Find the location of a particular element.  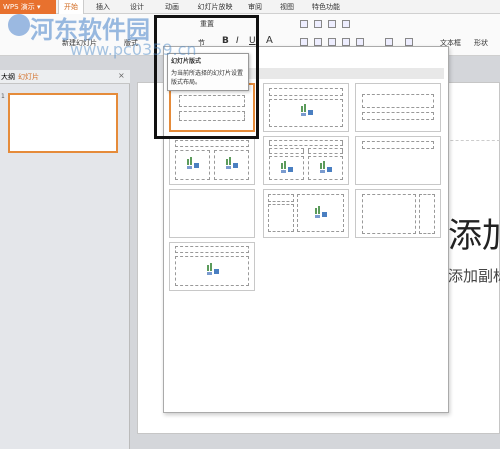

slide-number: 1 is located at coordinates (3, 96).